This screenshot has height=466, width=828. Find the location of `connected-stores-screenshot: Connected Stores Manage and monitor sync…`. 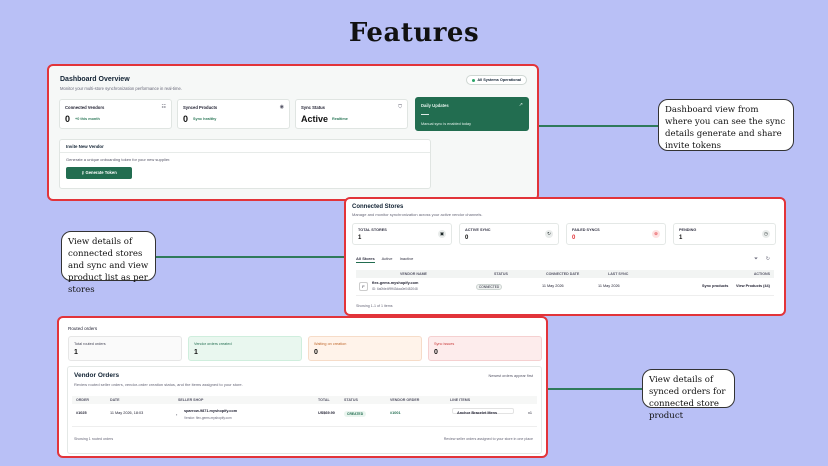

connected-stores-screenshot: Connected Stores Manage and monitor sync… is located at coordinates (565, 256).